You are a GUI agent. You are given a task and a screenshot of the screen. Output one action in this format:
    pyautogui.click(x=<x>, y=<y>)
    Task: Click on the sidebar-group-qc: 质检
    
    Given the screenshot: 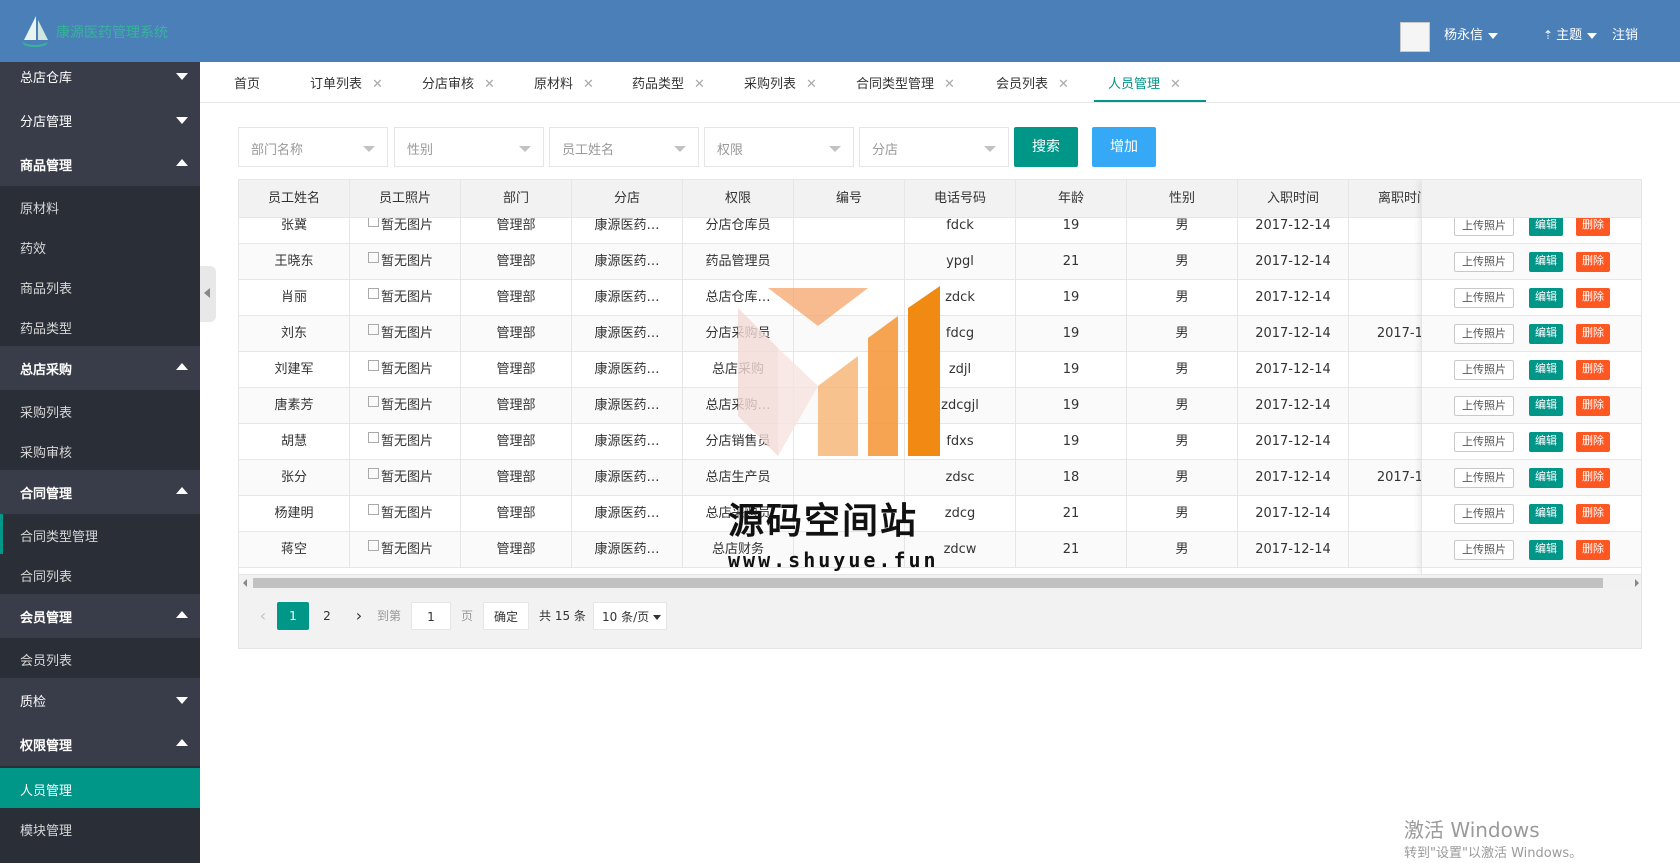 What is the action you would take?
    pyautogui.click(x=100, y=700)
    